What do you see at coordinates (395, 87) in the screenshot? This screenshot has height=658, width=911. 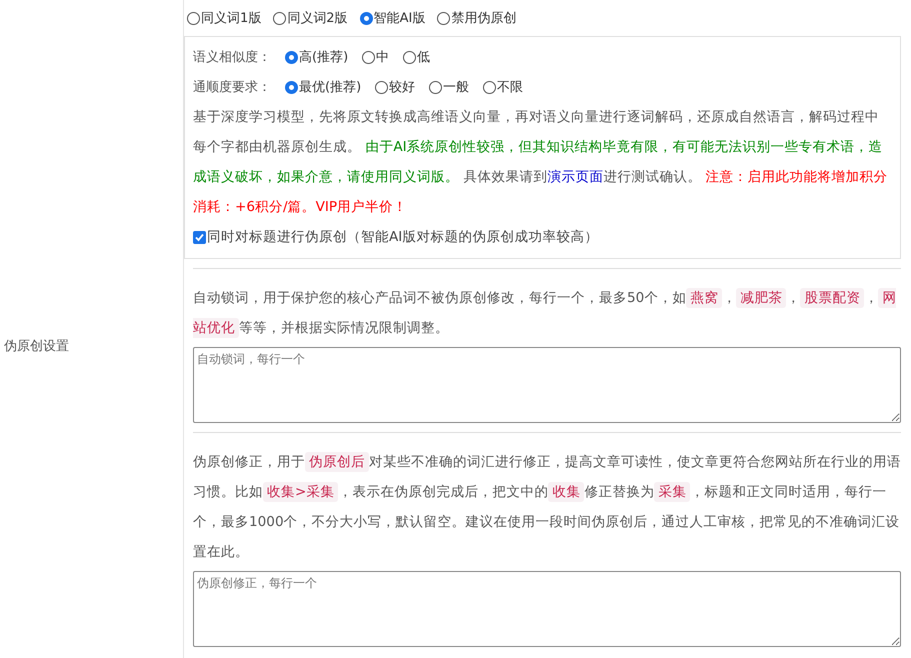 I see `option-radio: 较好` at bounding box center [395, 87].